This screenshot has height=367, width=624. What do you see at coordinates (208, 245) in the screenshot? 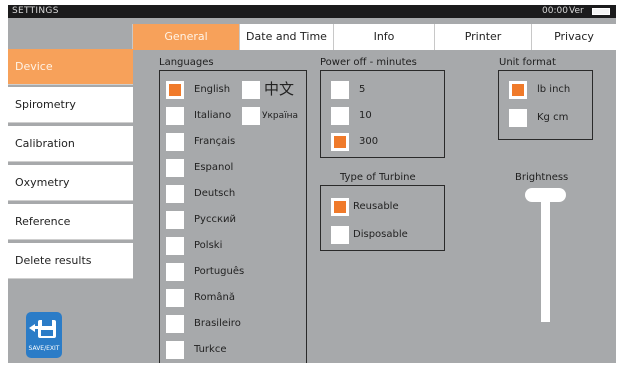
I see `option-label: Polski` at bounding box center [208, 245].